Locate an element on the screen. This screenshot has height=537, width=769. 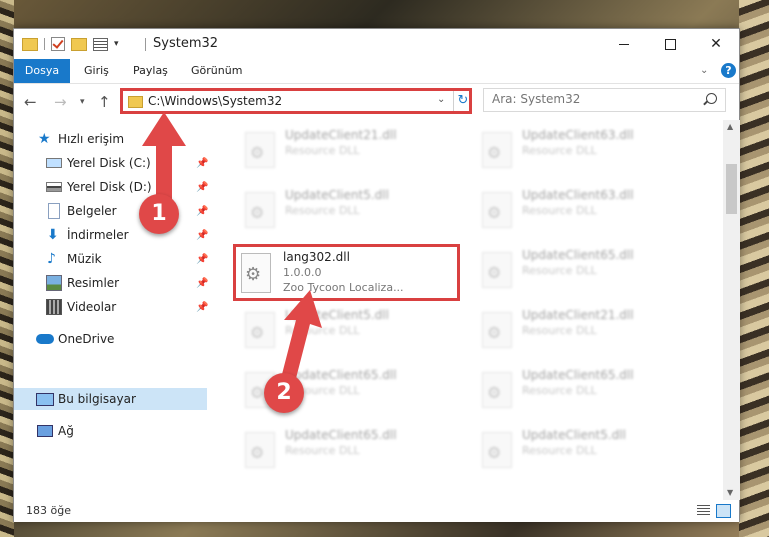
search-box is located at coordinates (604, 100).